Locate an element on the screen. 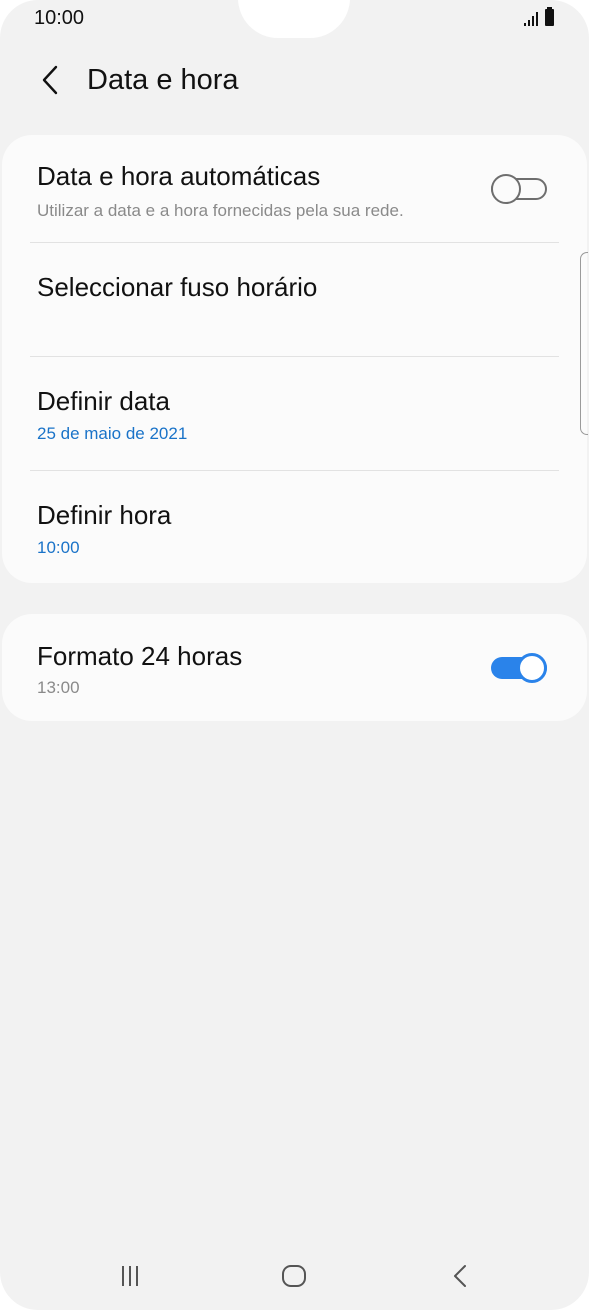 The height and width of the screenshot is (1310, 589). set-time-value: 10:00 is located at coordinates (58, 547).